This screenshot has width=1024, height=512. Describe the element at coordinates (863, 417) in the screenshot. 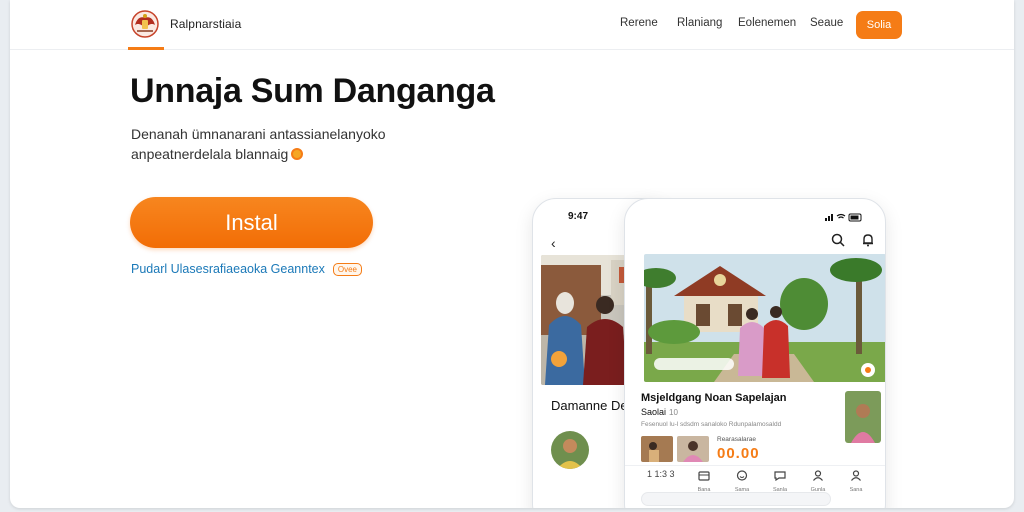

I see `post-thumbnail` at that location.